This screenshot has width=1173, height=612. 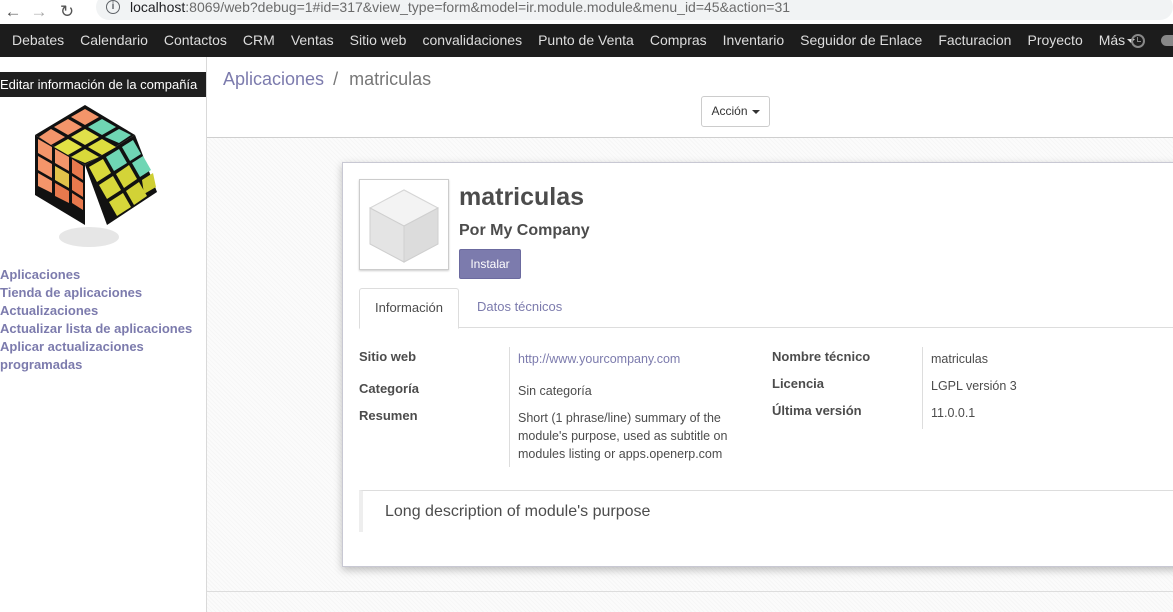 What do you see at coordinates (390, 79) in the screenshot?
I see `breadcrumb-current: matriculas` at bounding box center [390, 79].